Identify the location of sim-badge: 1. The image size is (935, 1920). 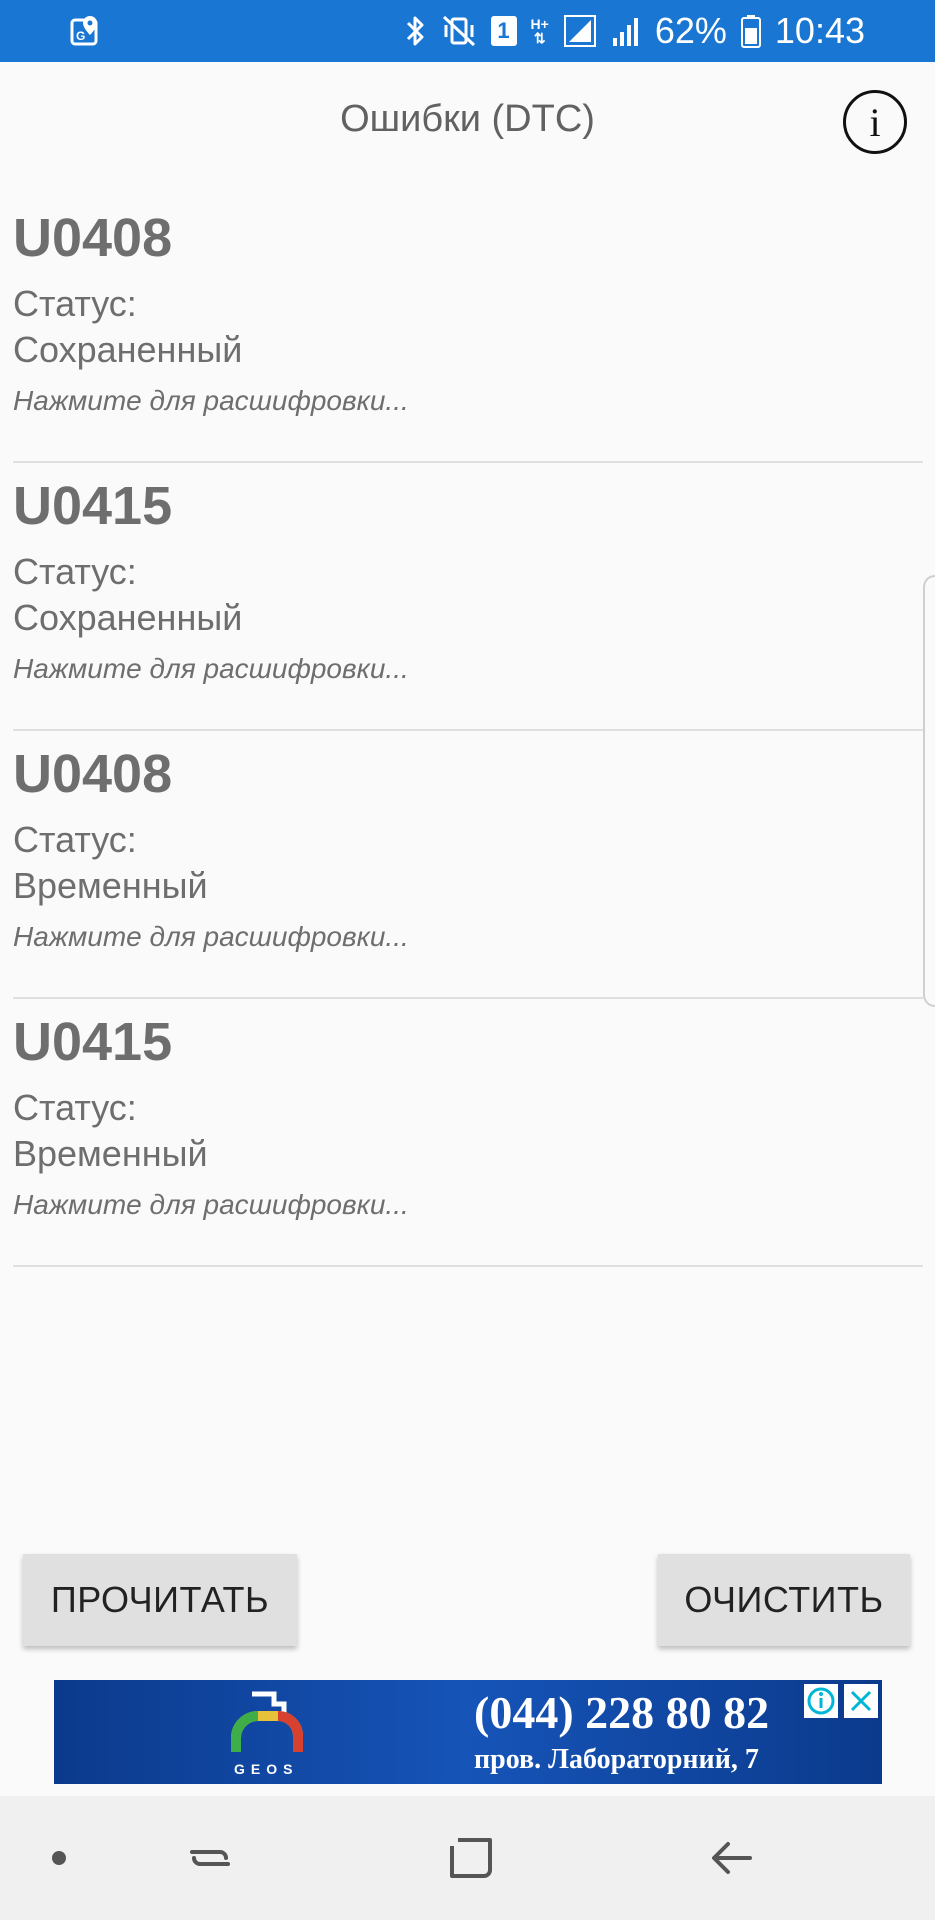
(503, 30).